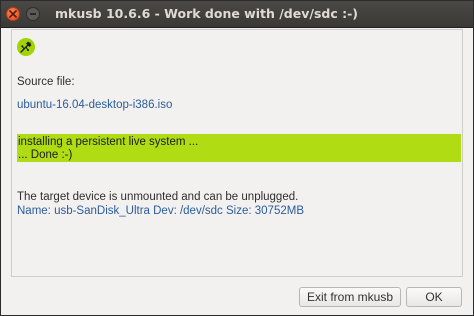 Image resolution: width=474 pixels, height=316 pixels. I want to click on exit-button: Exit from mkusb, so click(350, 297).